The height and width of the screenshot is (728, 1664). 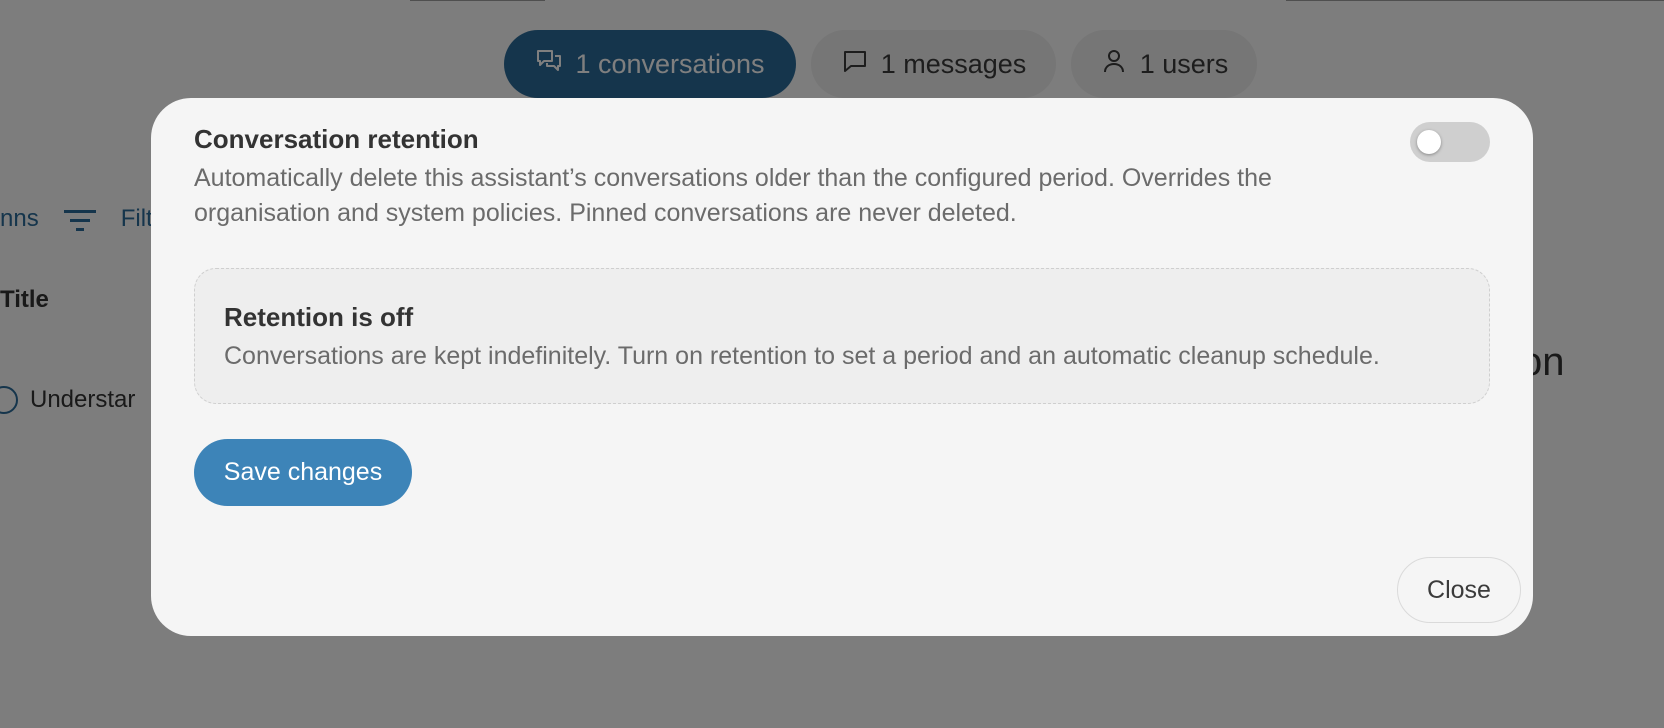 What do you see at coordinates (319, 317) in the screenshot?
I see `status-title: Retention is off` at bounding box center [319, 317].